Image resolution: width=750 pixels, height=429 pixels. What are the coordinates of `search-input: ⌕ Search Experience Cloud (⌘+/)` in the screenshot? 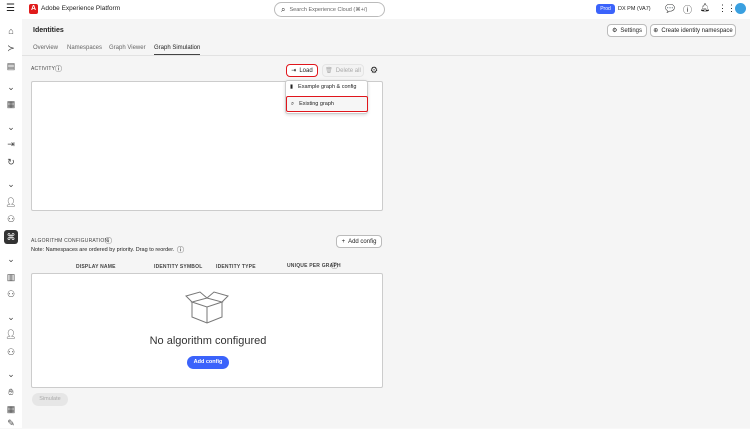 It's located at (329, 9).